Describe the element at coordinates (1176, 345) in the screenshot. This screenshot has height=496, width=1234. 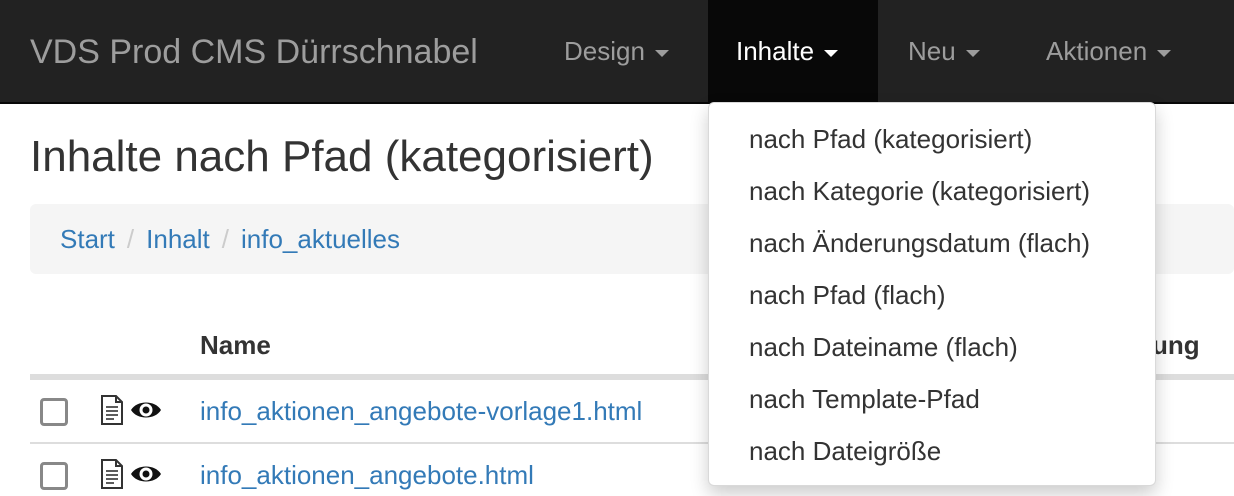
I see `column-header-partial: ung` at that location.